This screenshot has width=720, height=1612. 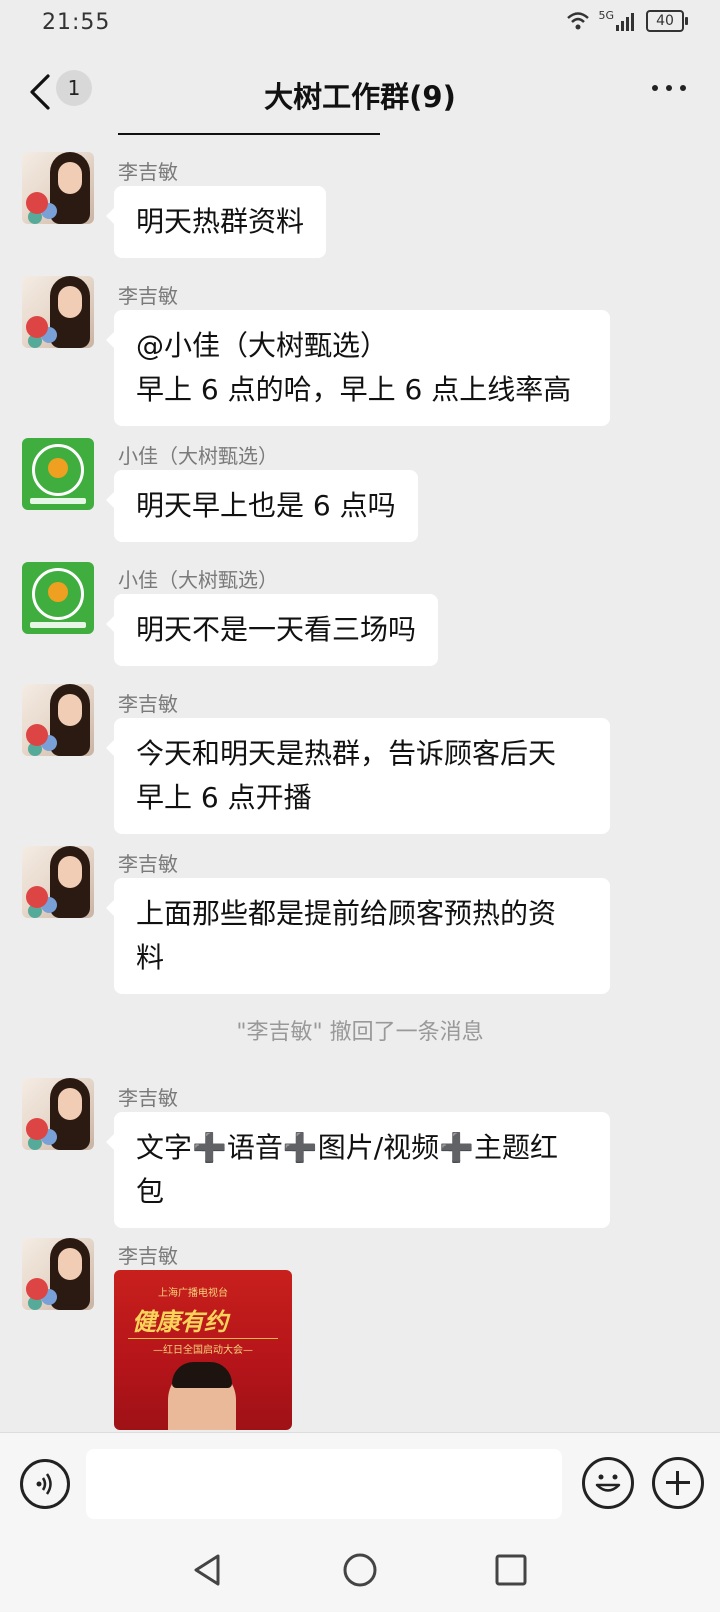 What do you see at coordinates (276, 629) in the screenshot?
I see `message-text: 明天不是一天看三场吗` at bounding box center [276, 629].